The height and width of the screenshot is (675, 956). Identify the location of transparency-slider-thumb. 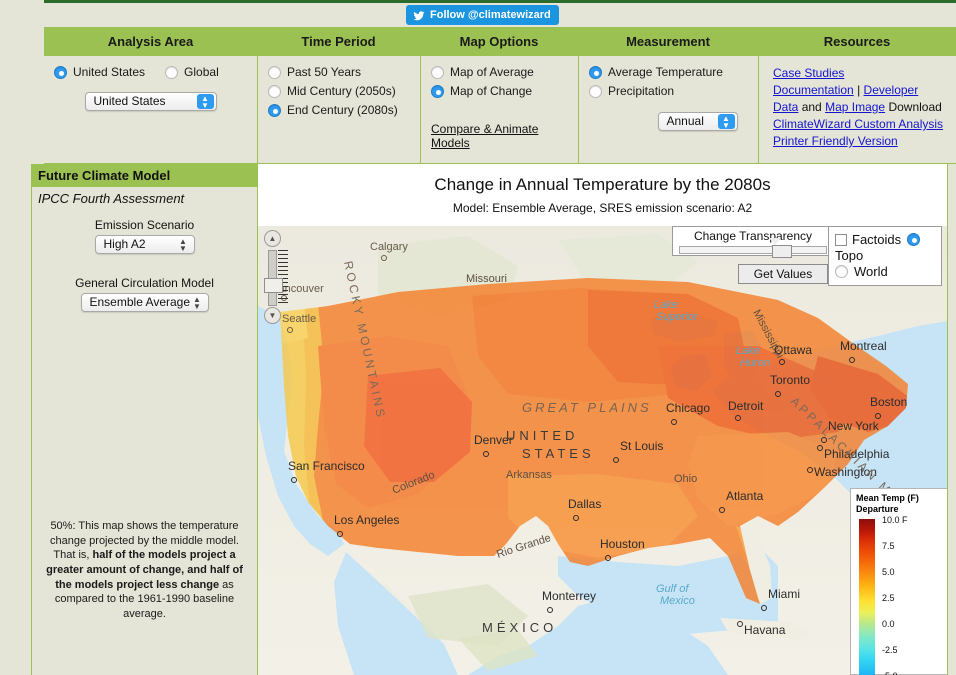
(782, 251).